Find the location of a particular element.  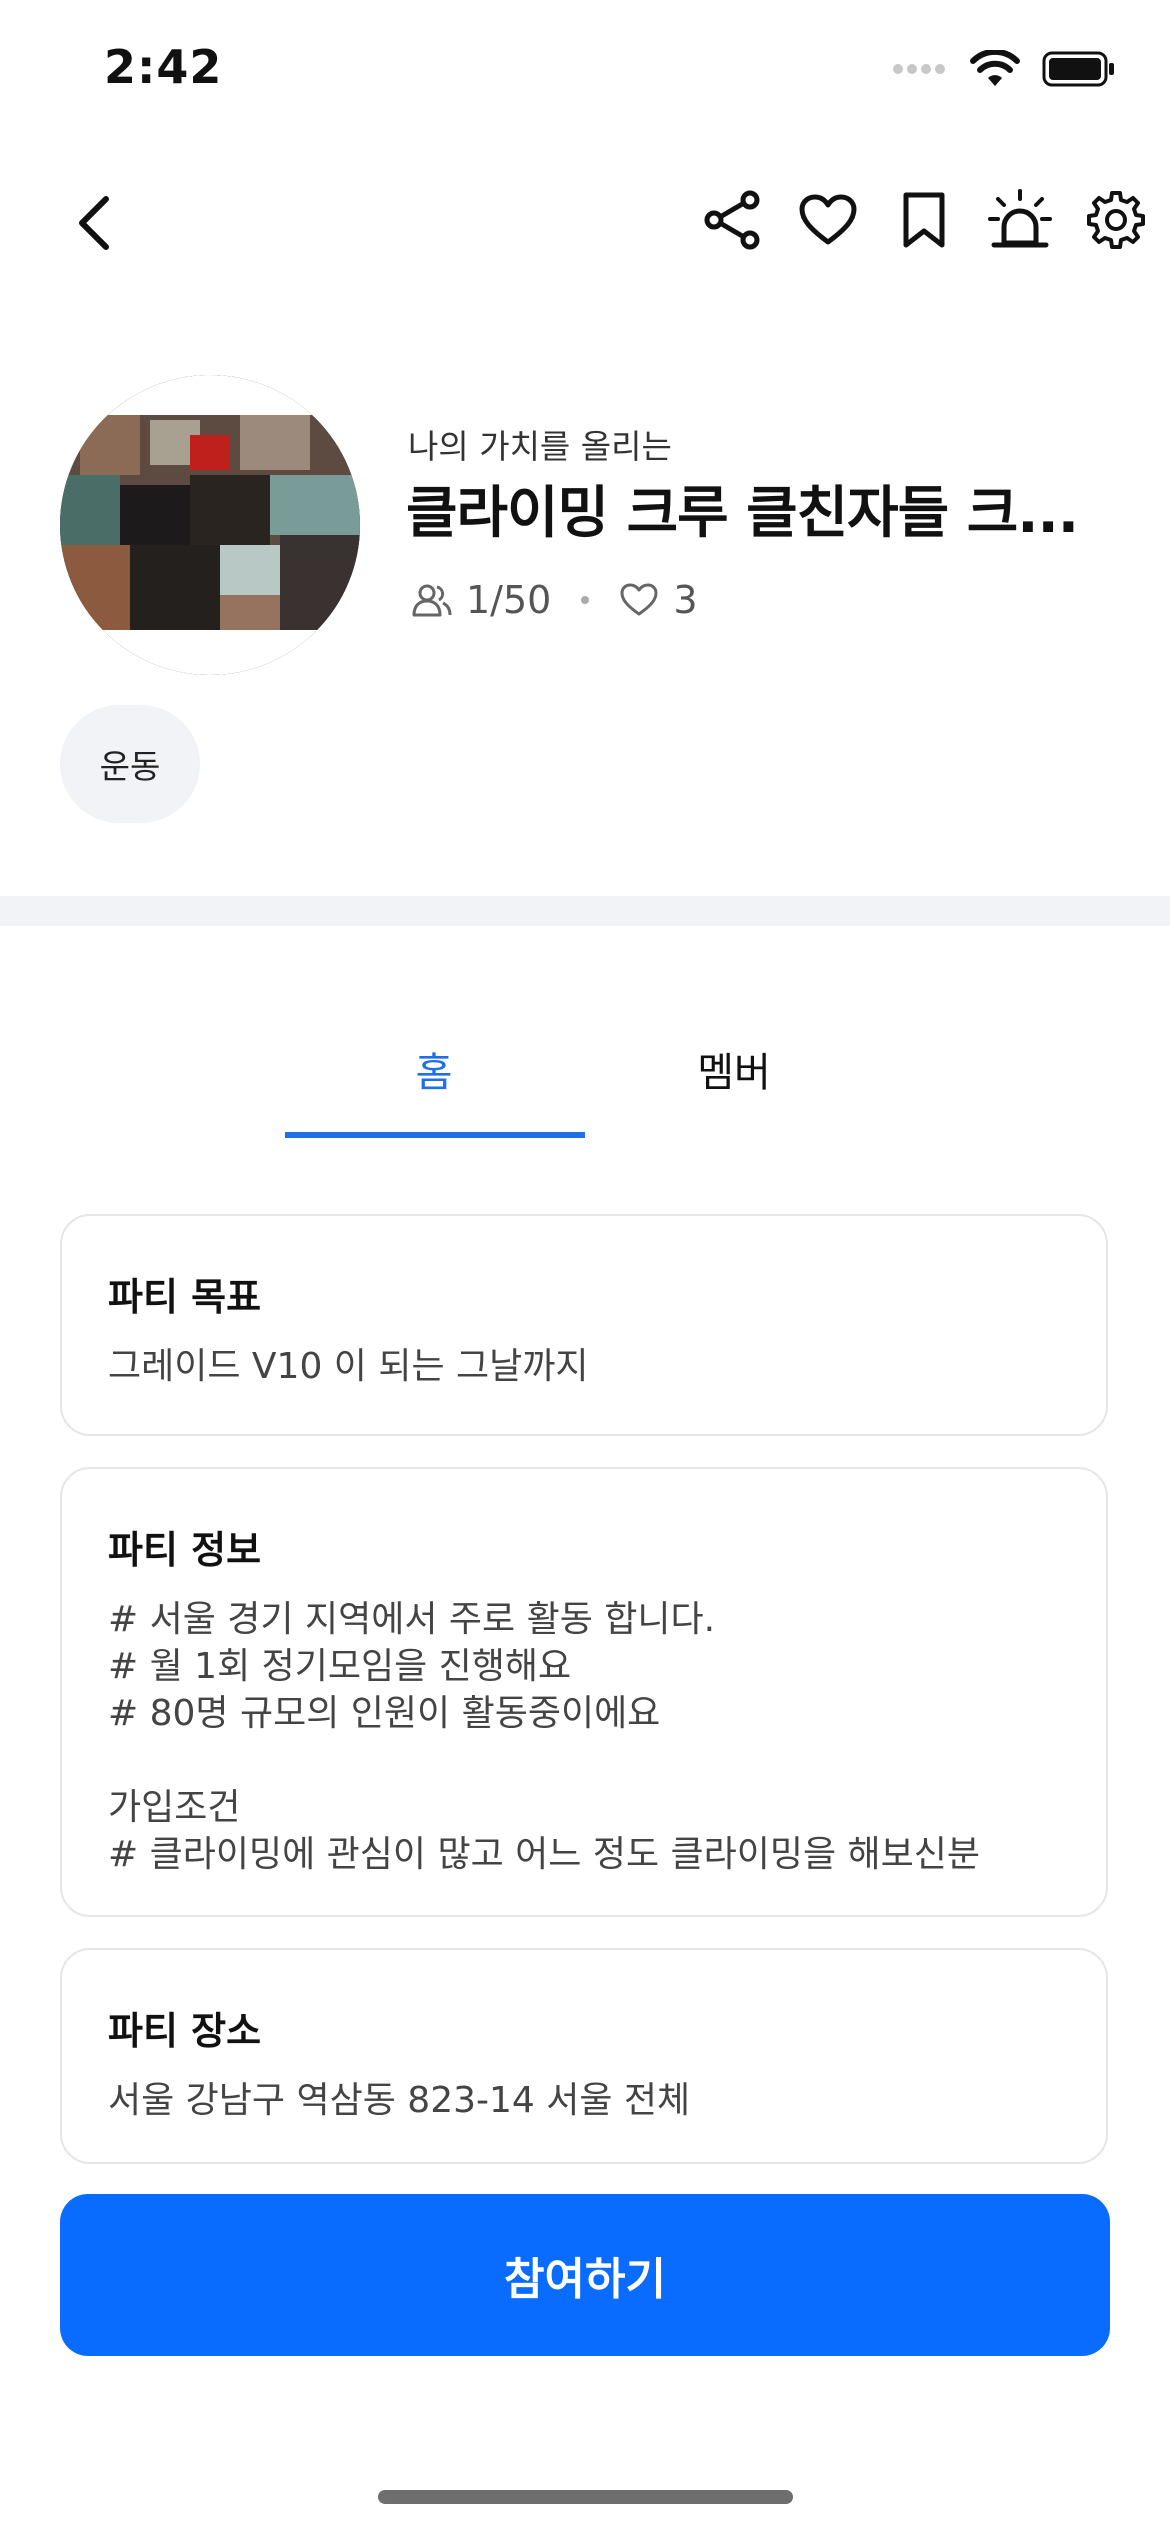

members-icon is located at coordinates (432, 600).